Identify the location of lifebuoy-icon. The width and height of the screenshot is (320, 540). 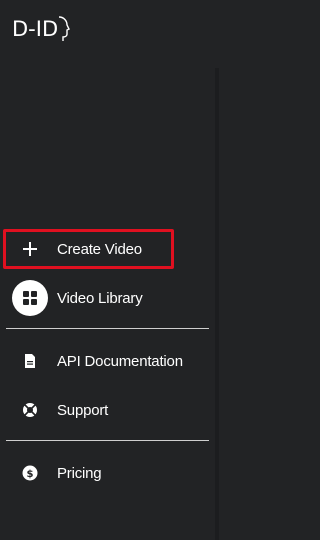
(30, 410).